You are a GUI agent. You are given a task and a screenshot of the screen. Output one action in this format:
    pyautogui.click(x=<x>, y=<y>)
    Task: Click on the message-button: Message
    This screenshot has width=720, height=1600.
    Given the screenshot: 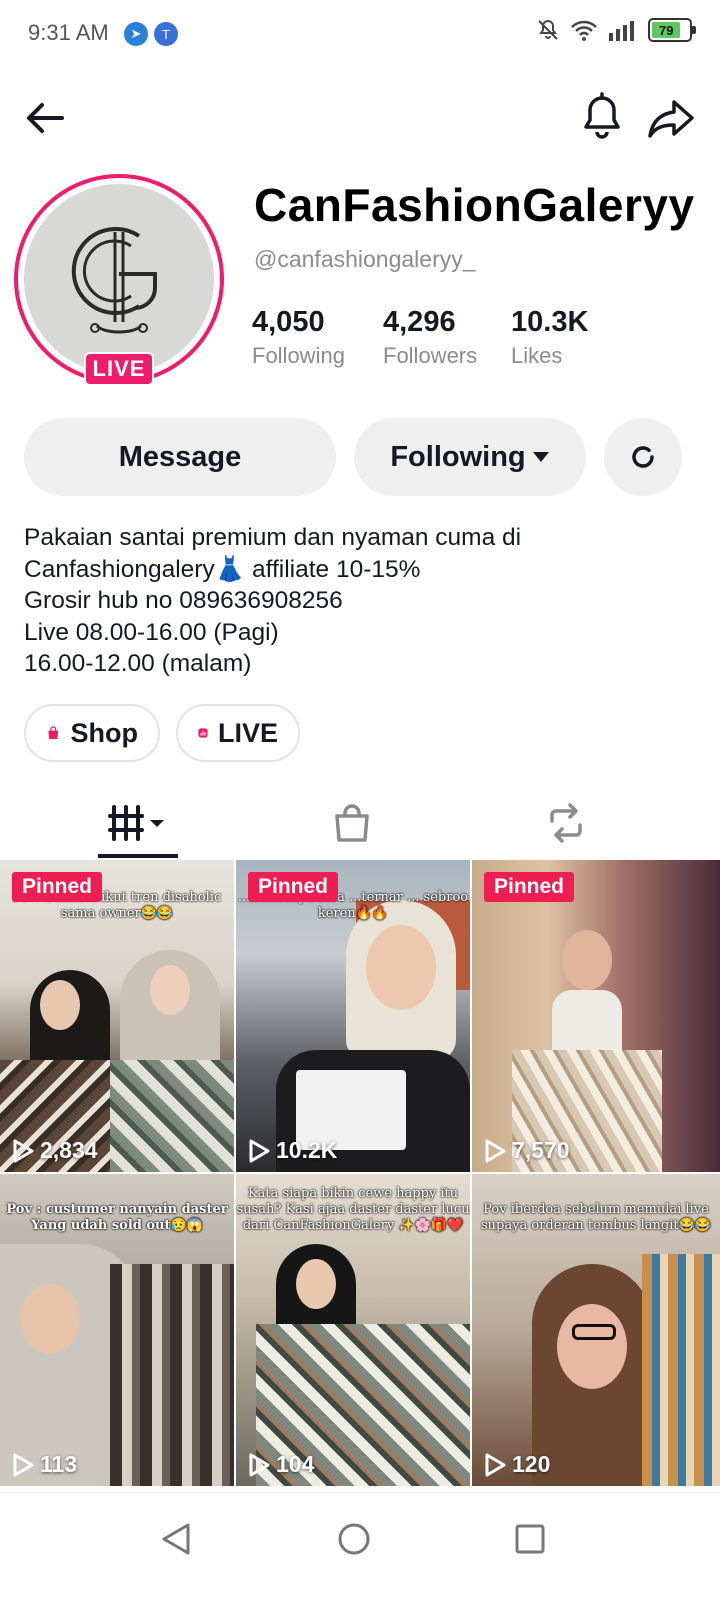 What is the action you would take?
    pyautogui.click(x=180, y=457)
    